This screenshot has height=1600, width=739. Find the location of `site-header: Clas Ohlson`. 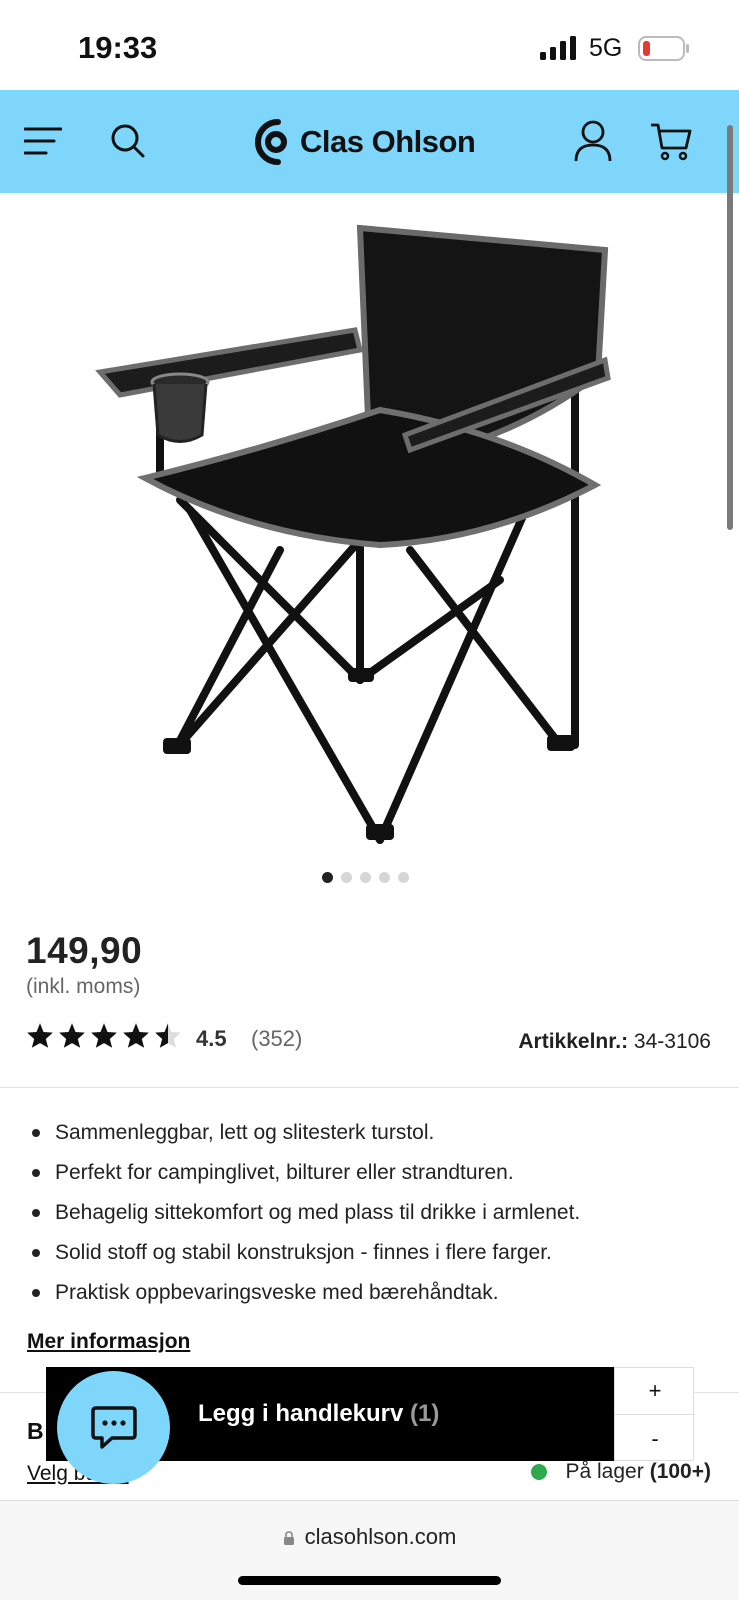

site-header: Clas Ohlson is located at coordinates (369, 141).